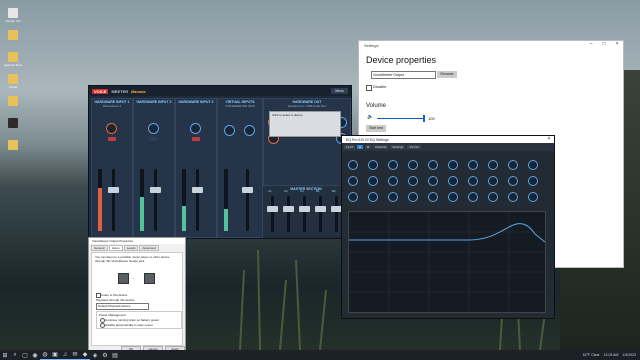  I want to click on strip-device: Microphone 3, so click(112, 106).